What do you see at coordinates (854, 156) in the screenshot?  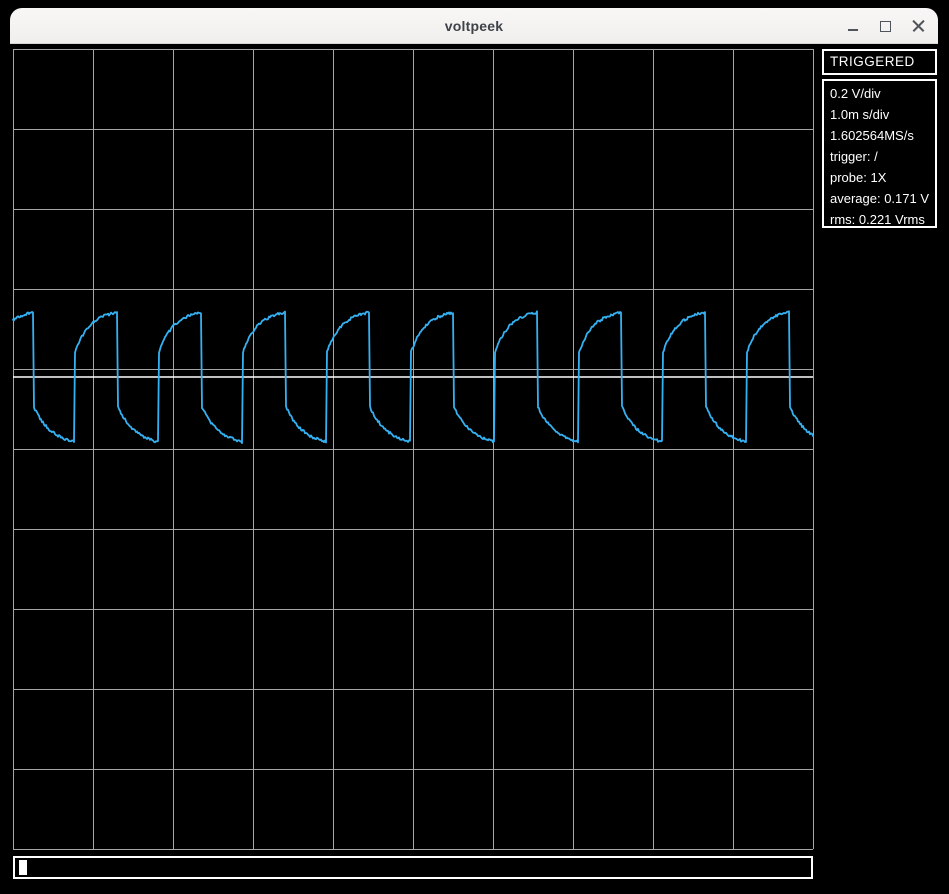 I see `readout-trigger-slope: trigger: /` at bounding box center [854, 156].